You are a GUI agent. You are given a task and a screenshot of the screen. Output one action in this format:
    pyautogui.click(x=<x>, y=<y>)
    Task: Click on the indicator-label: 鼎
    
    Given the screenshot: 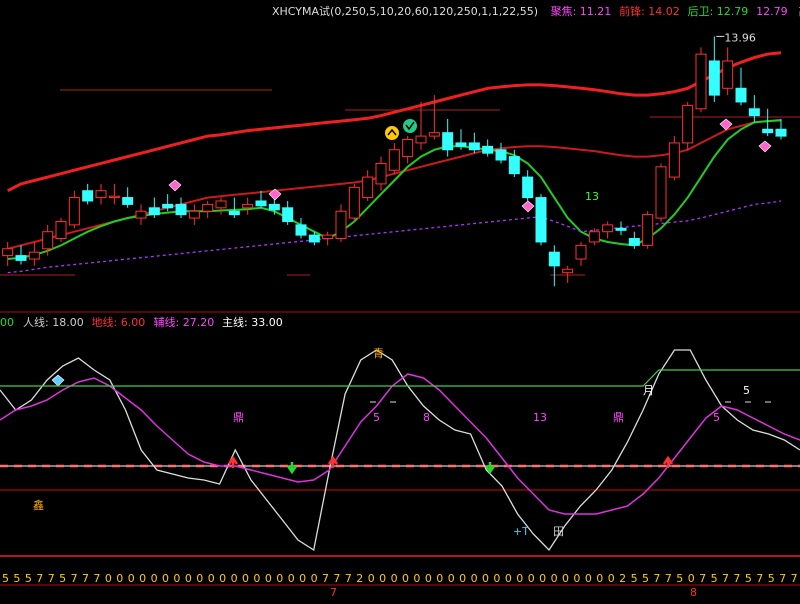 What is the action you would take?
    pyautogui.click(x=618, y=417)
    